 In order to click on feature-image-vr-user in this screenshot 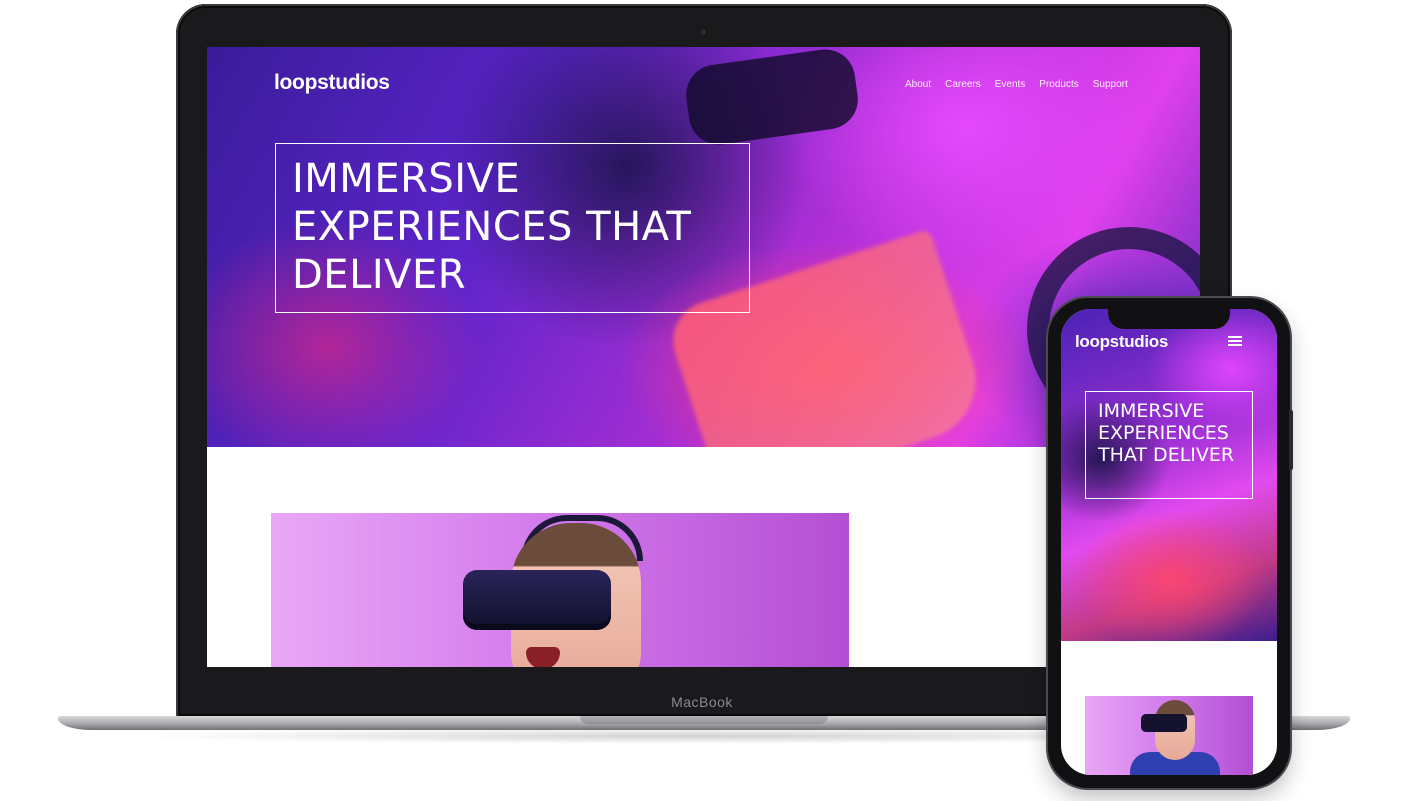, I will do `click(560, 590)`.